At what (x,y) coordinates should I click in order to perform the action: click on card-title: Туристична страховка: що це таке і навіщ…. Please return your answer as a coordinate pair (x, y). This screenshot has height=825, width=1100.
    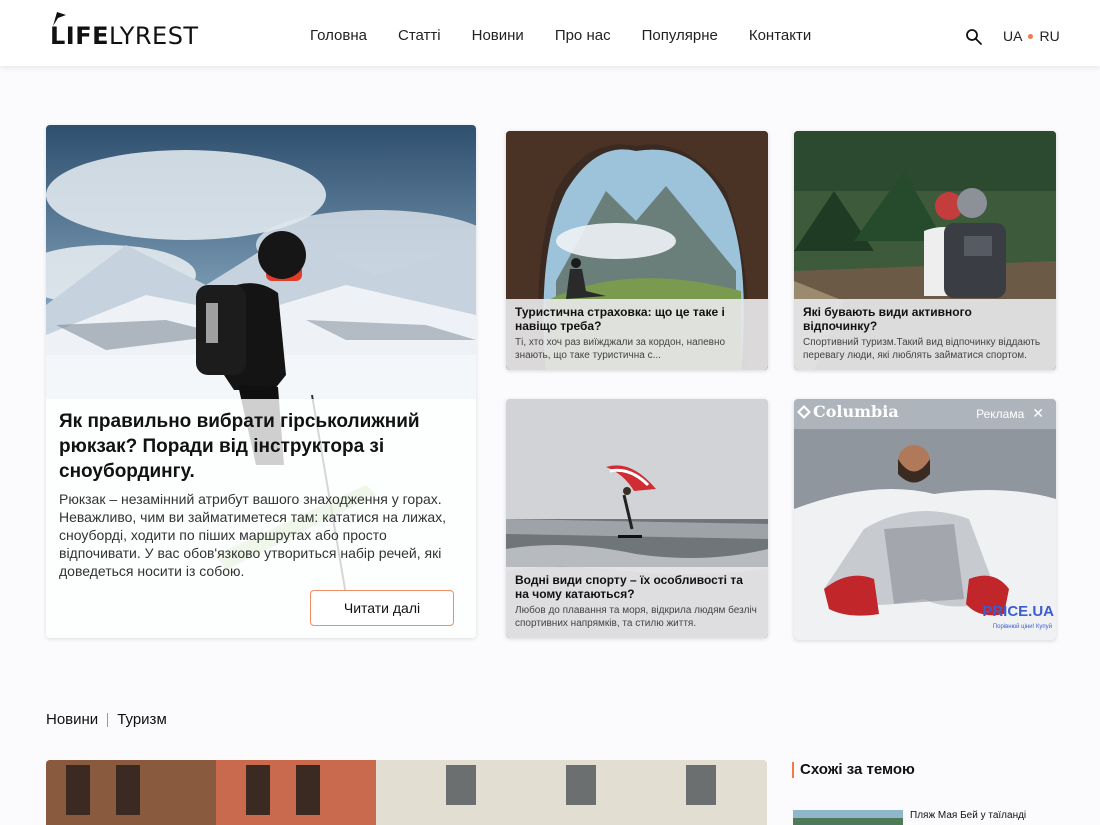
    Looking at the image, I should click on (635, 319).